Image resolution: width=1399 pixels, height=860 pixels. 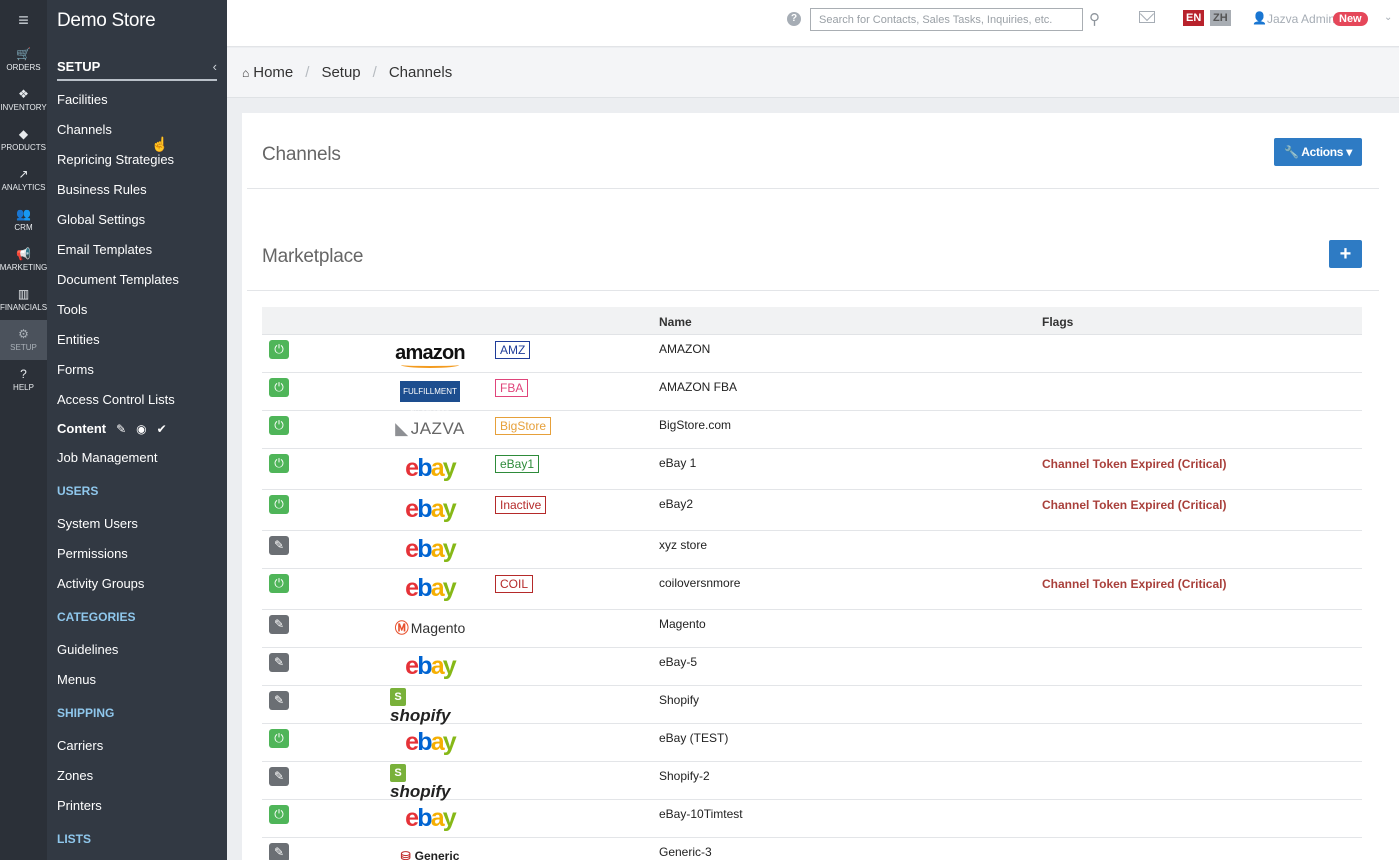 What do you see at coordinates (812, 395) in the screenshot?
I see `table-row: ⏻ FULFILLMENT by amazon FBA AMAZON FBA` at bounding box center [812, 395].